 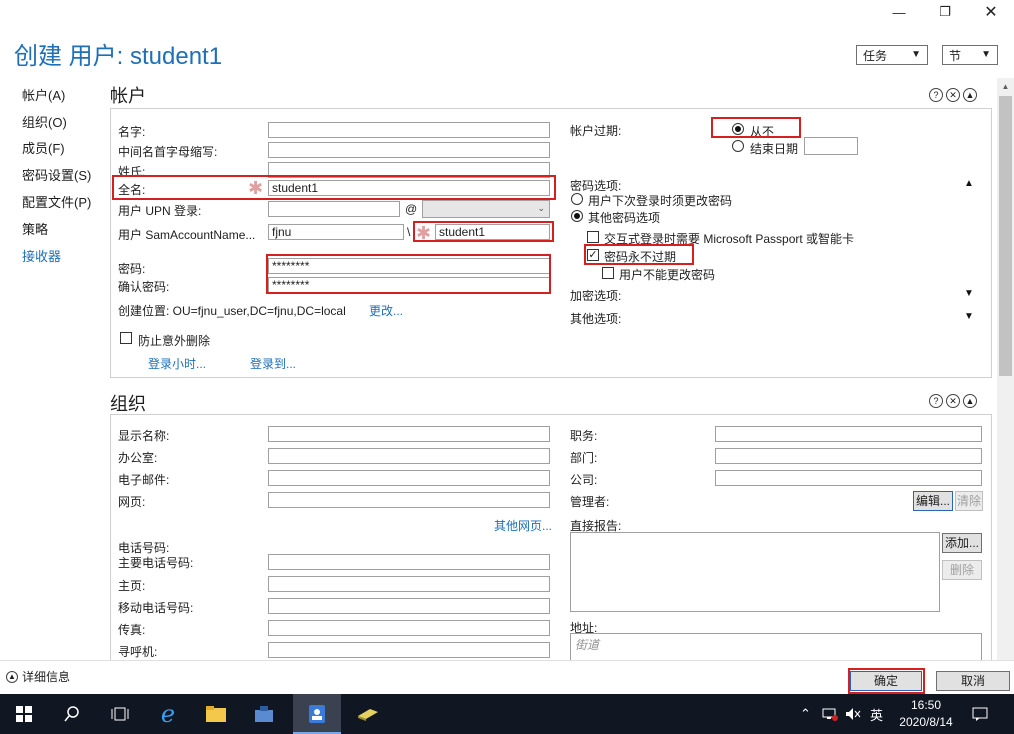 I want to click on upn-suffix-select: ⌄, so click(x=486, y=209).